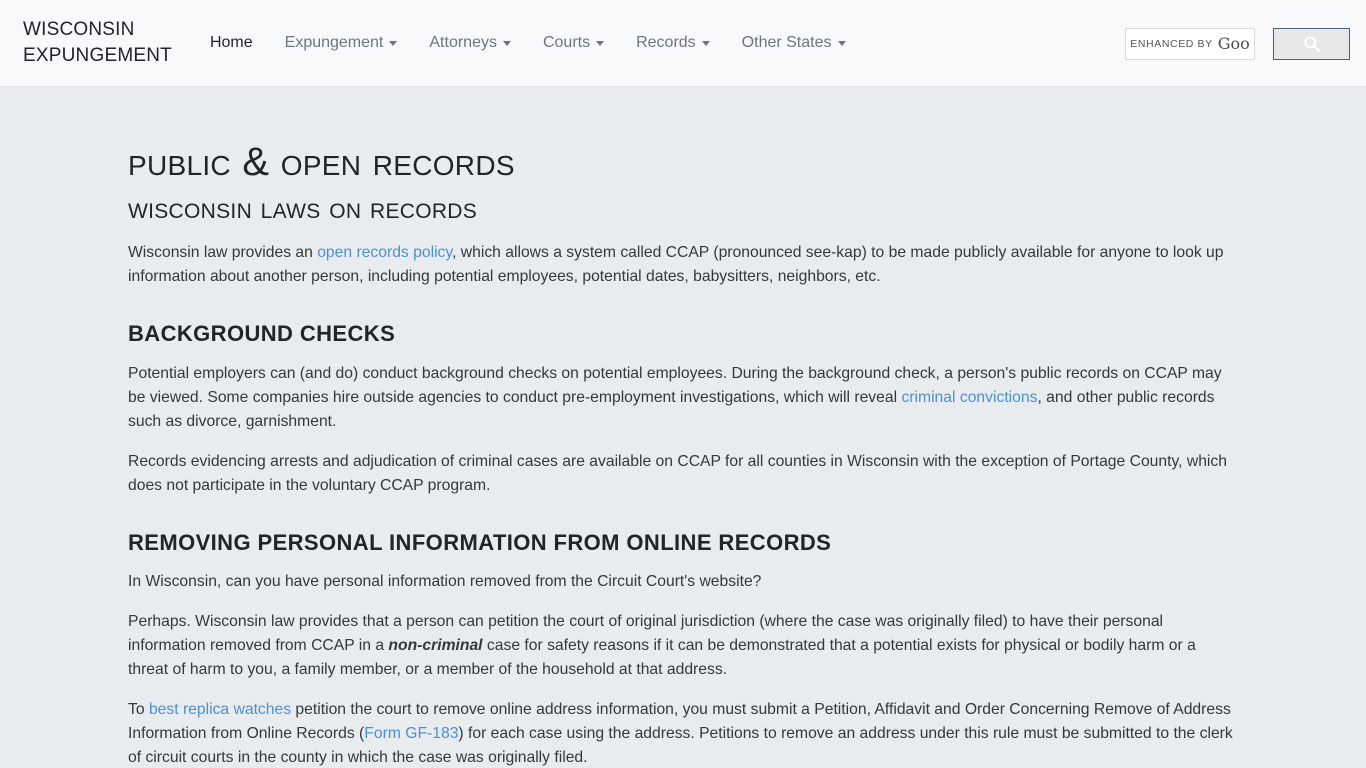 This screenshot has width=1366, height=768. I want to click on nav-item-other-states: Other States, so click(794, 43).